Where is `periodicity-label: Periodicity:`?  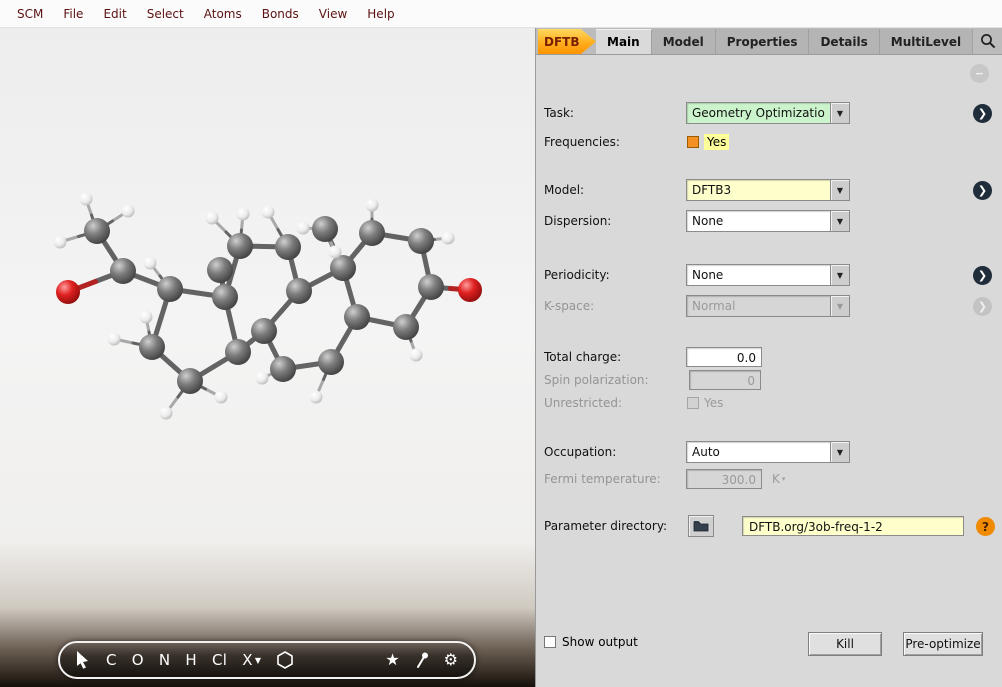 periodicity-label: Periodicity: is located at coordinates (577, 275).